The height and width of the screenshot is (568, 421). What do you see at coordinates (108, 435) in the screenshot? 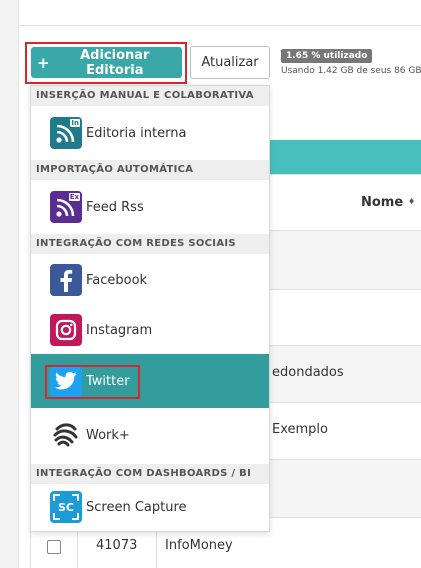
I see `menu-item-label: Work+` at bounding box center [108, 435].